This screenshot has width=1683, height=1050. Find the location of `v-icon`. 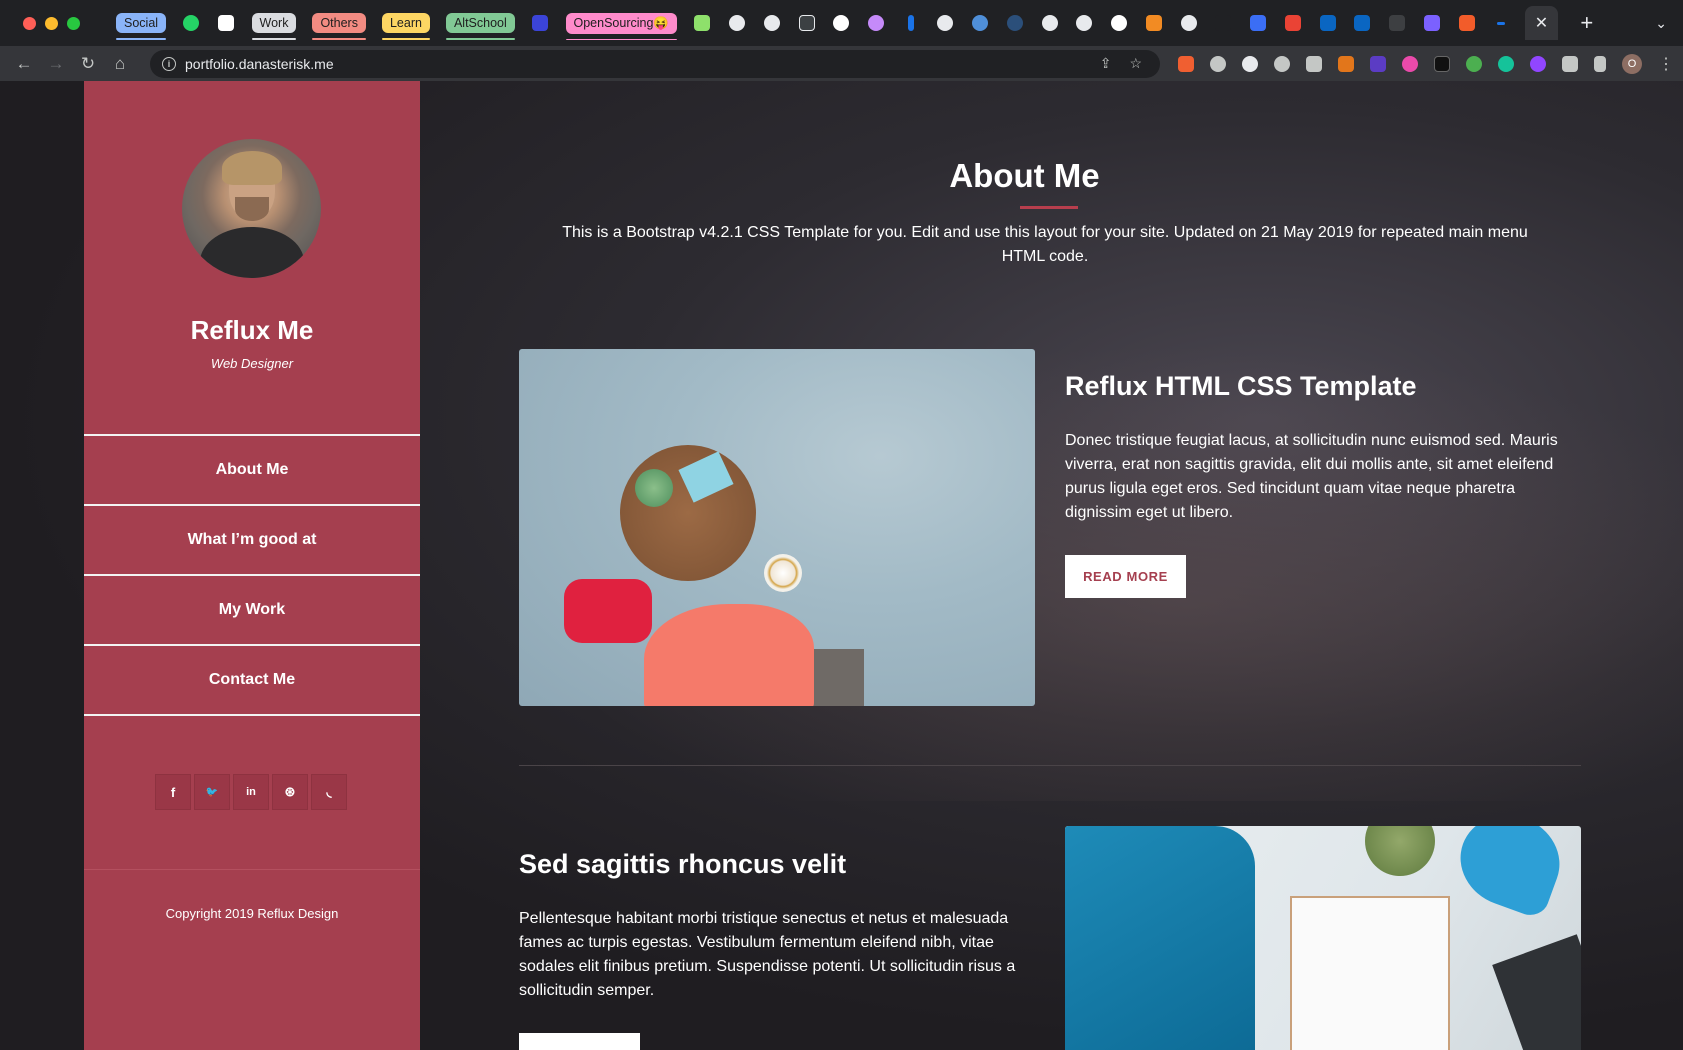

v-icon is located at coordinates (226, 23).